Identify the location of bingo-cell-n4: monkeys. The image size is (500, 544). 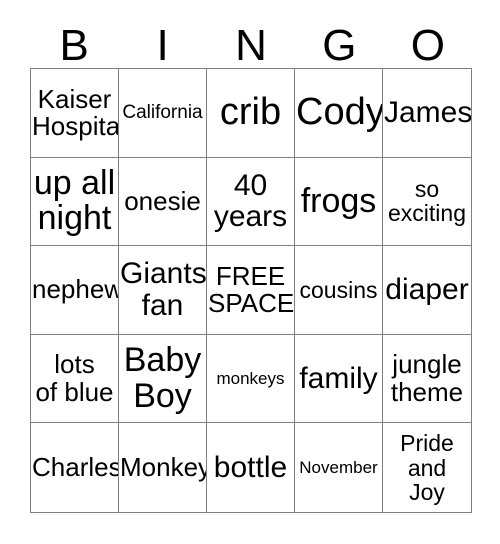
(251, 379).